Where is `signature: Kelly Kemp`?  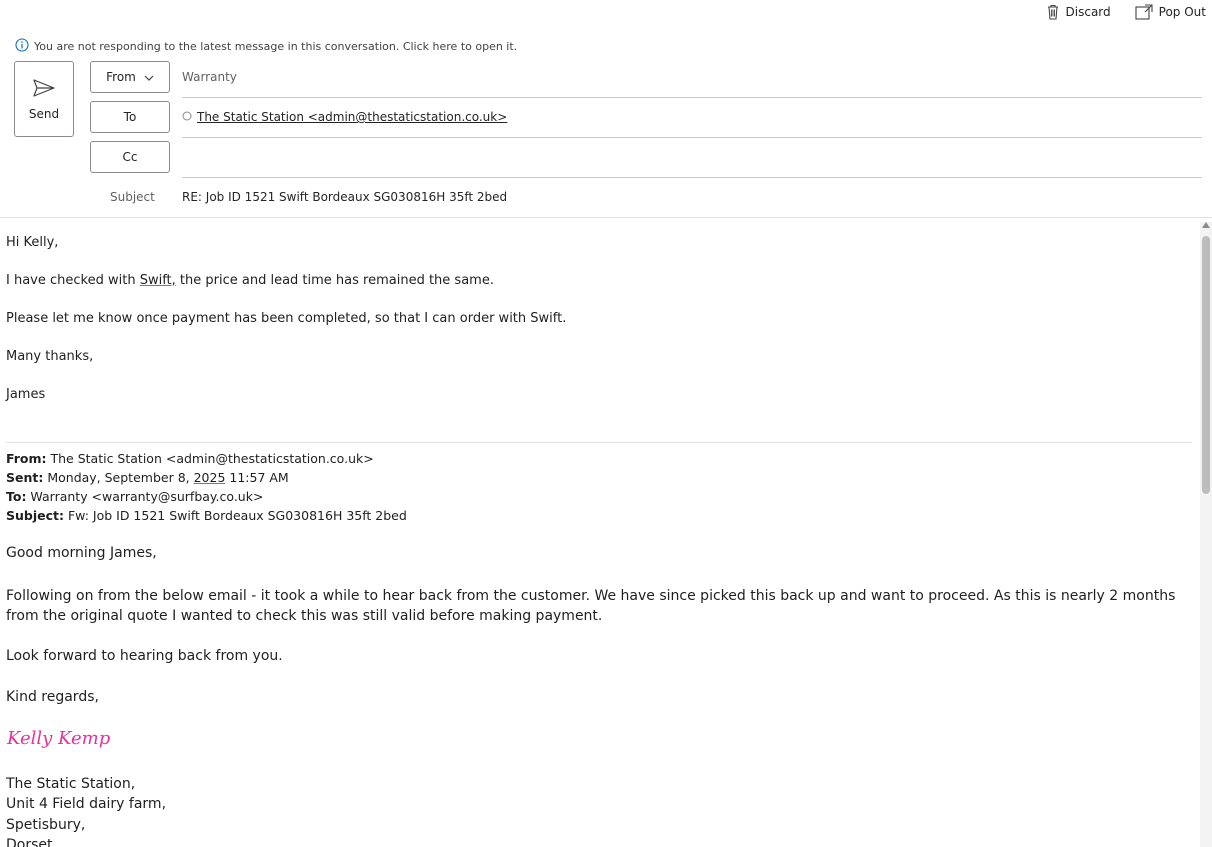 signature: Kelly Kemp is located at coordinates (59, 738).